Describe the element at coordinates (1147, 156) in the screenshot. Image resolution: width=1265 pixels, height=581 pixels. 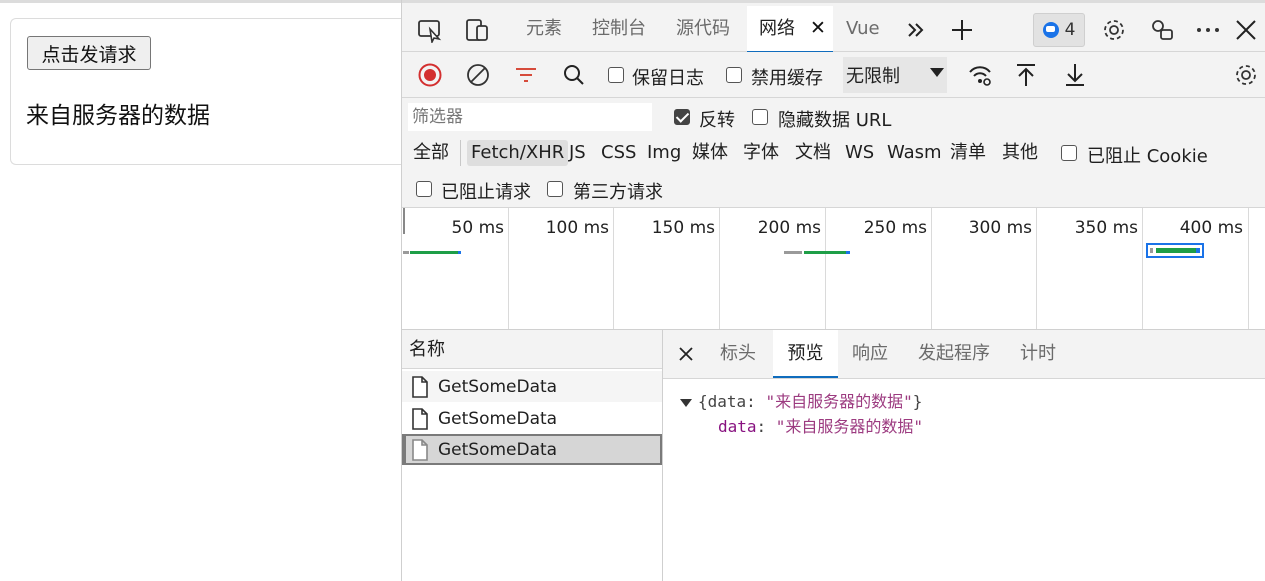
I see `blocked-cookies-label: 已阻止 Cookie` at that location.